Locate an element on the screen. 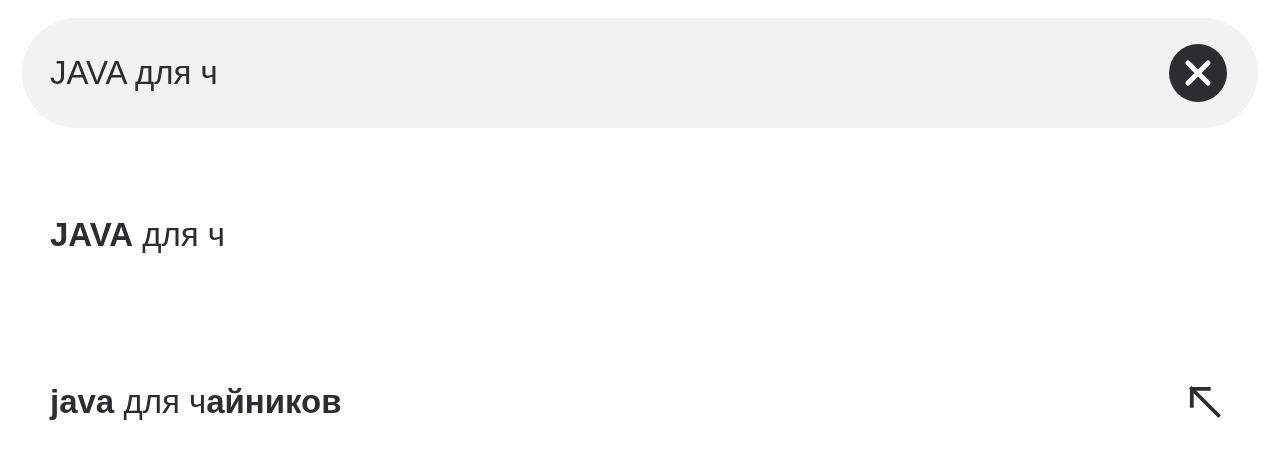 The width and height of the screenshot is (1280, 468). clear-icon is located at coordinates (1198, 73).